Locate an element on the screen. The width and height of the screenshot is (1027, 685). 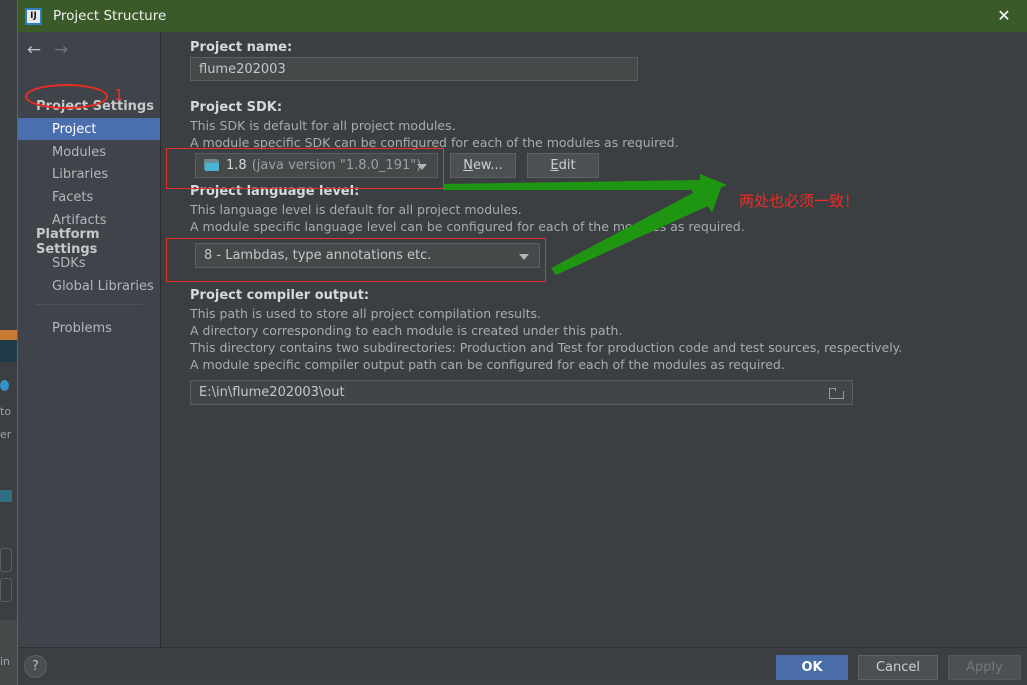
compiler-output-label: Project compiler output: is located at coordinates (280, 295).